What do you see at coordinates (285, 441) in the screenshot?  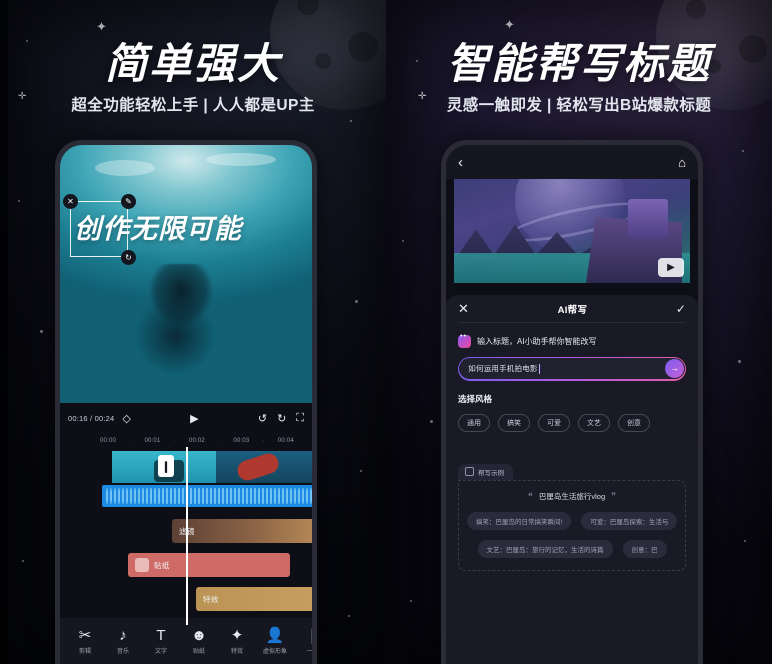 I see `ruler-tick: 00:04` at bounding box center [285, 441].